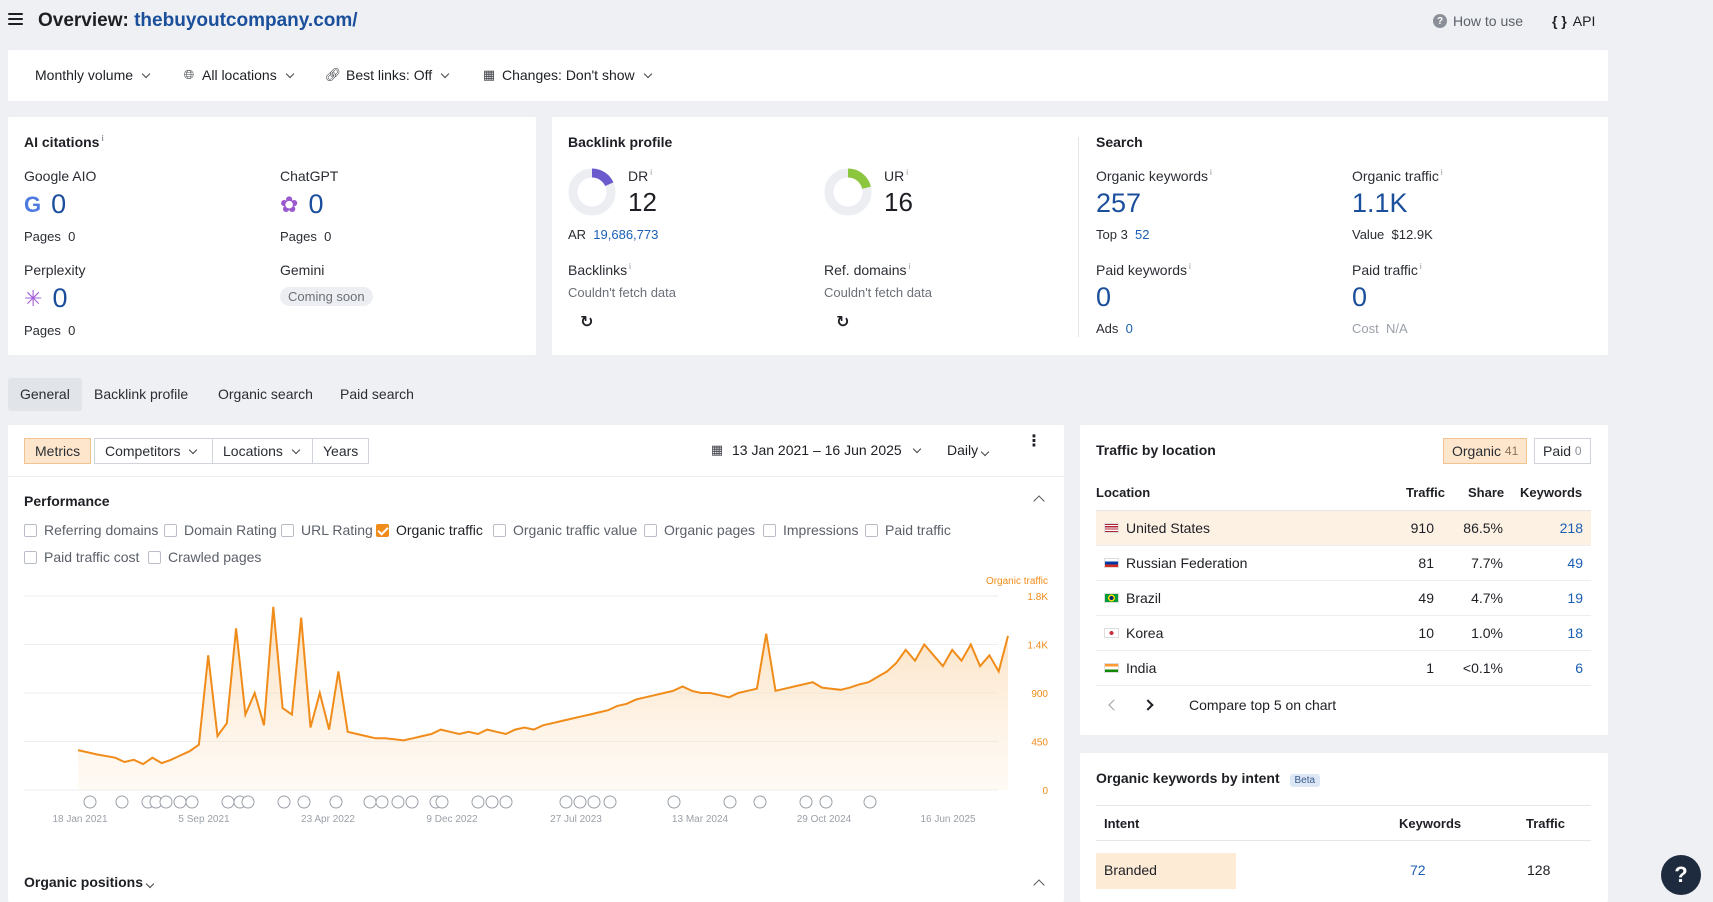  Describe the element at coordinates (1148, 705) in the screenshot. I see `next-page-icon` at that location.